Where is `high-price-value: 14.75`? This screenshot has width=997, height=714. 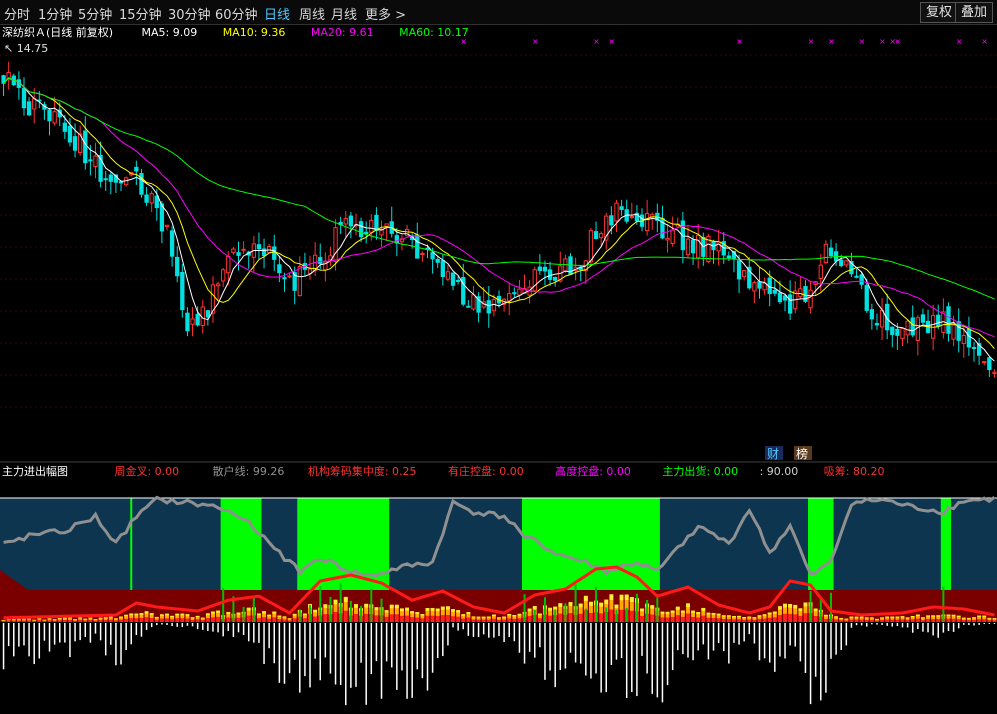 high-price-value: 14.75 is located at coordinates (33, 48).